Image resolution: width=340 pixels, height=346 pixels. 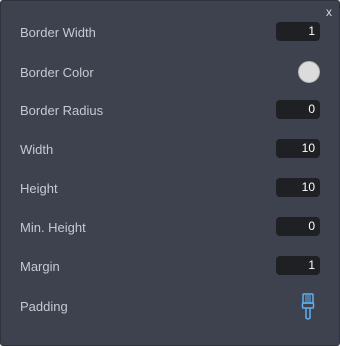 I want to click on min-height-input: 0, so click(x=298, y=226).